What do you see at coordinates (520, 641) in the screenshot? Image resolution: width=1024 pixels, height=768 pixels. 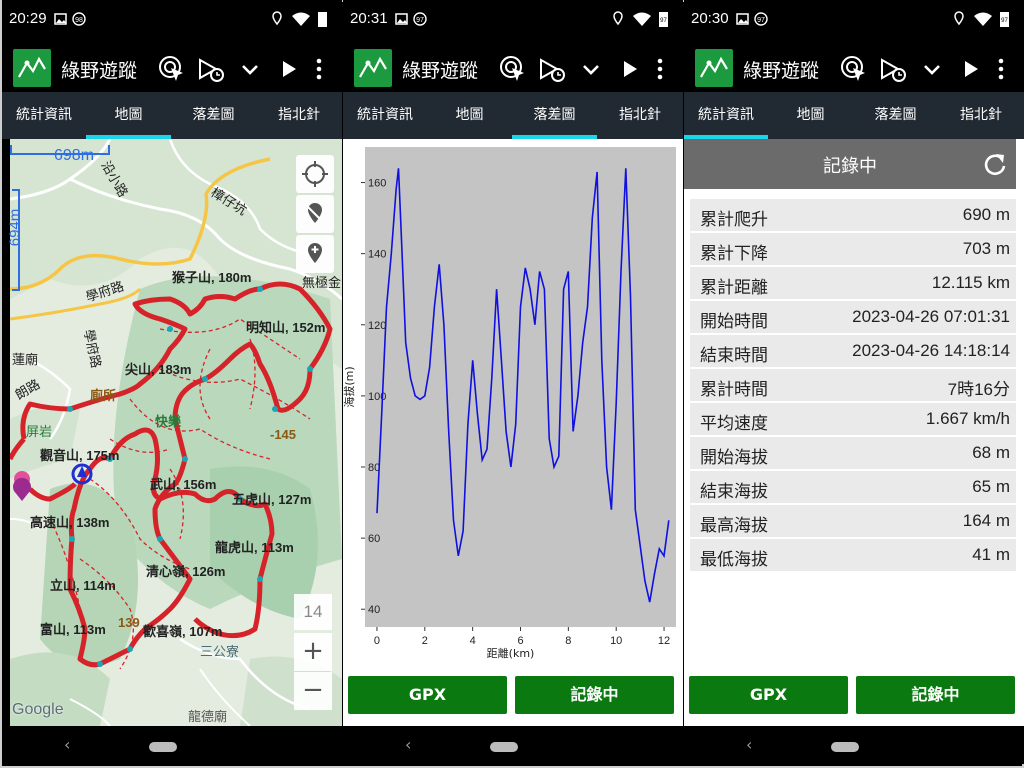 I see `x-tick-label: 6` at bounding box center [520, 641].